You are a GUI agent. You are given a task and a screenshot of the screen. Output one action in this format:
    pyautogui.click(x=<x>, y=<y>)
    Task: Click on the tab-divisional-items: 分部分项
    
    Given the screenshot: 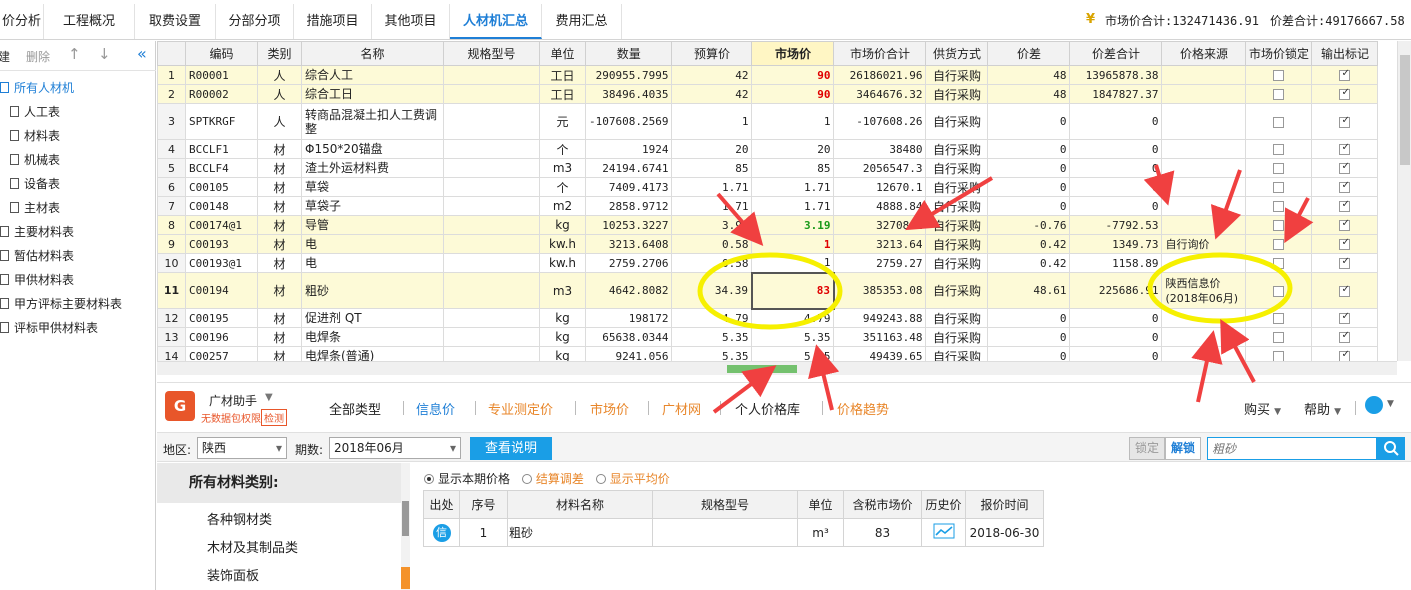 What is the action you would take?
    pyautogui.click(x=255, y=21)
    